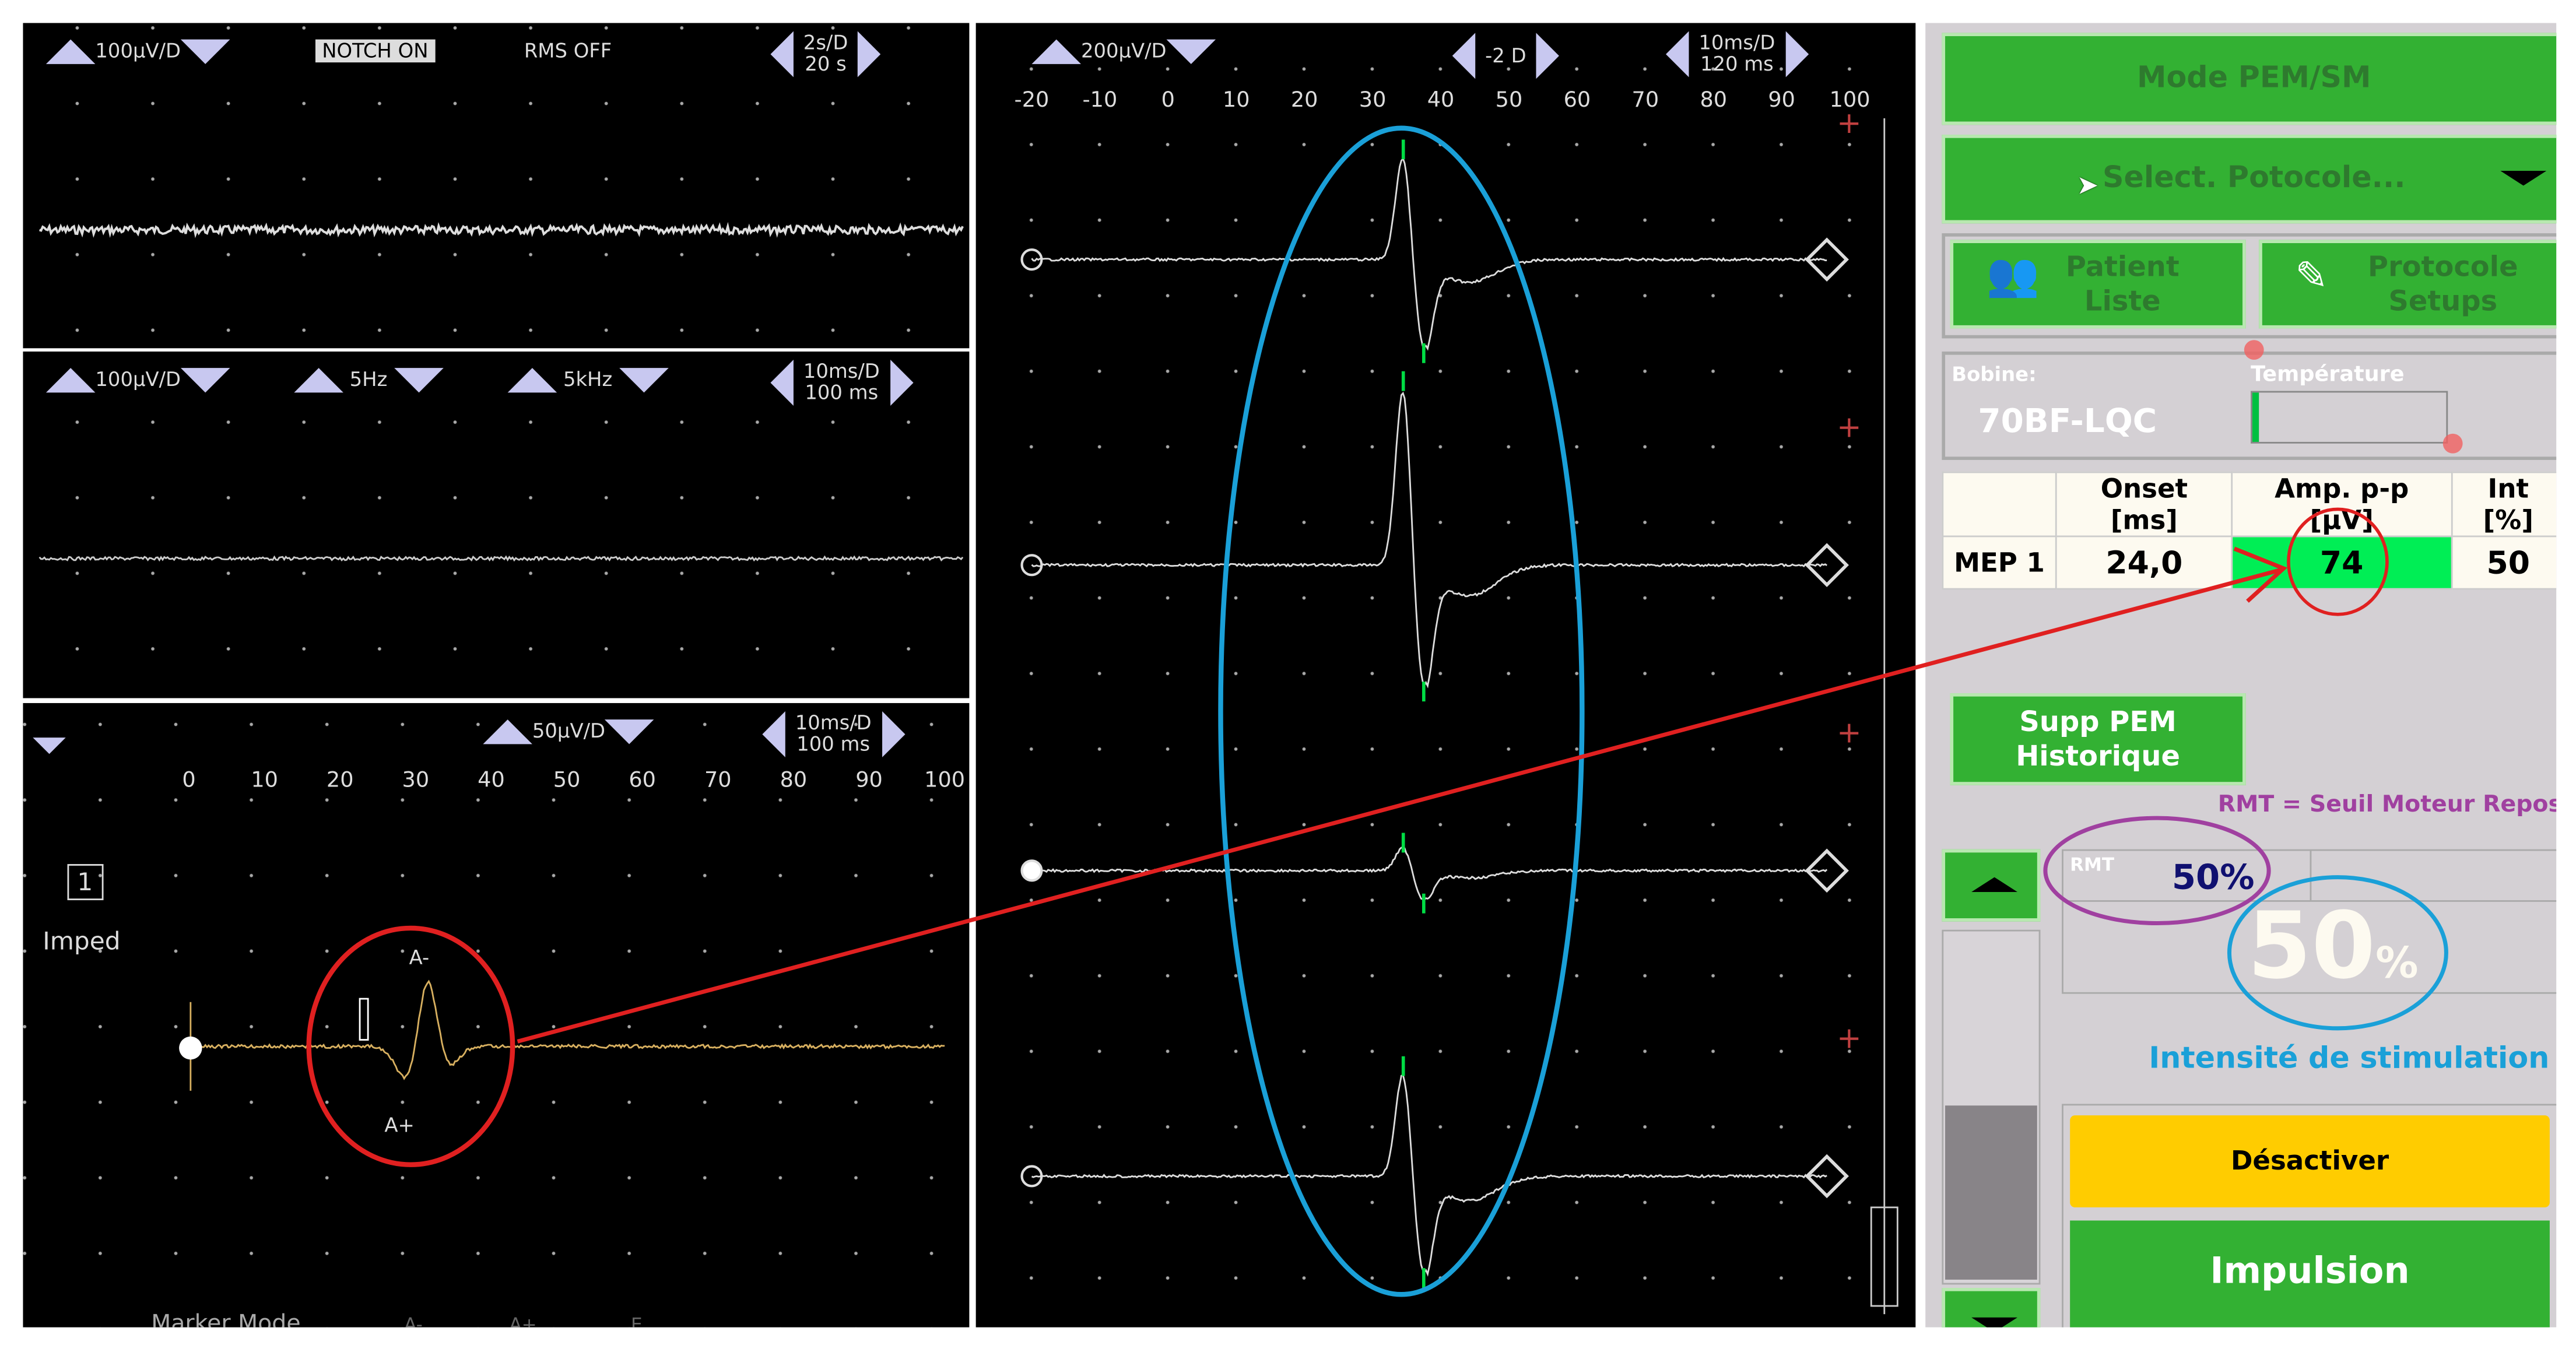 The image size is (2576, 1352). I want to click on free-run-trace, so click(501, 230).